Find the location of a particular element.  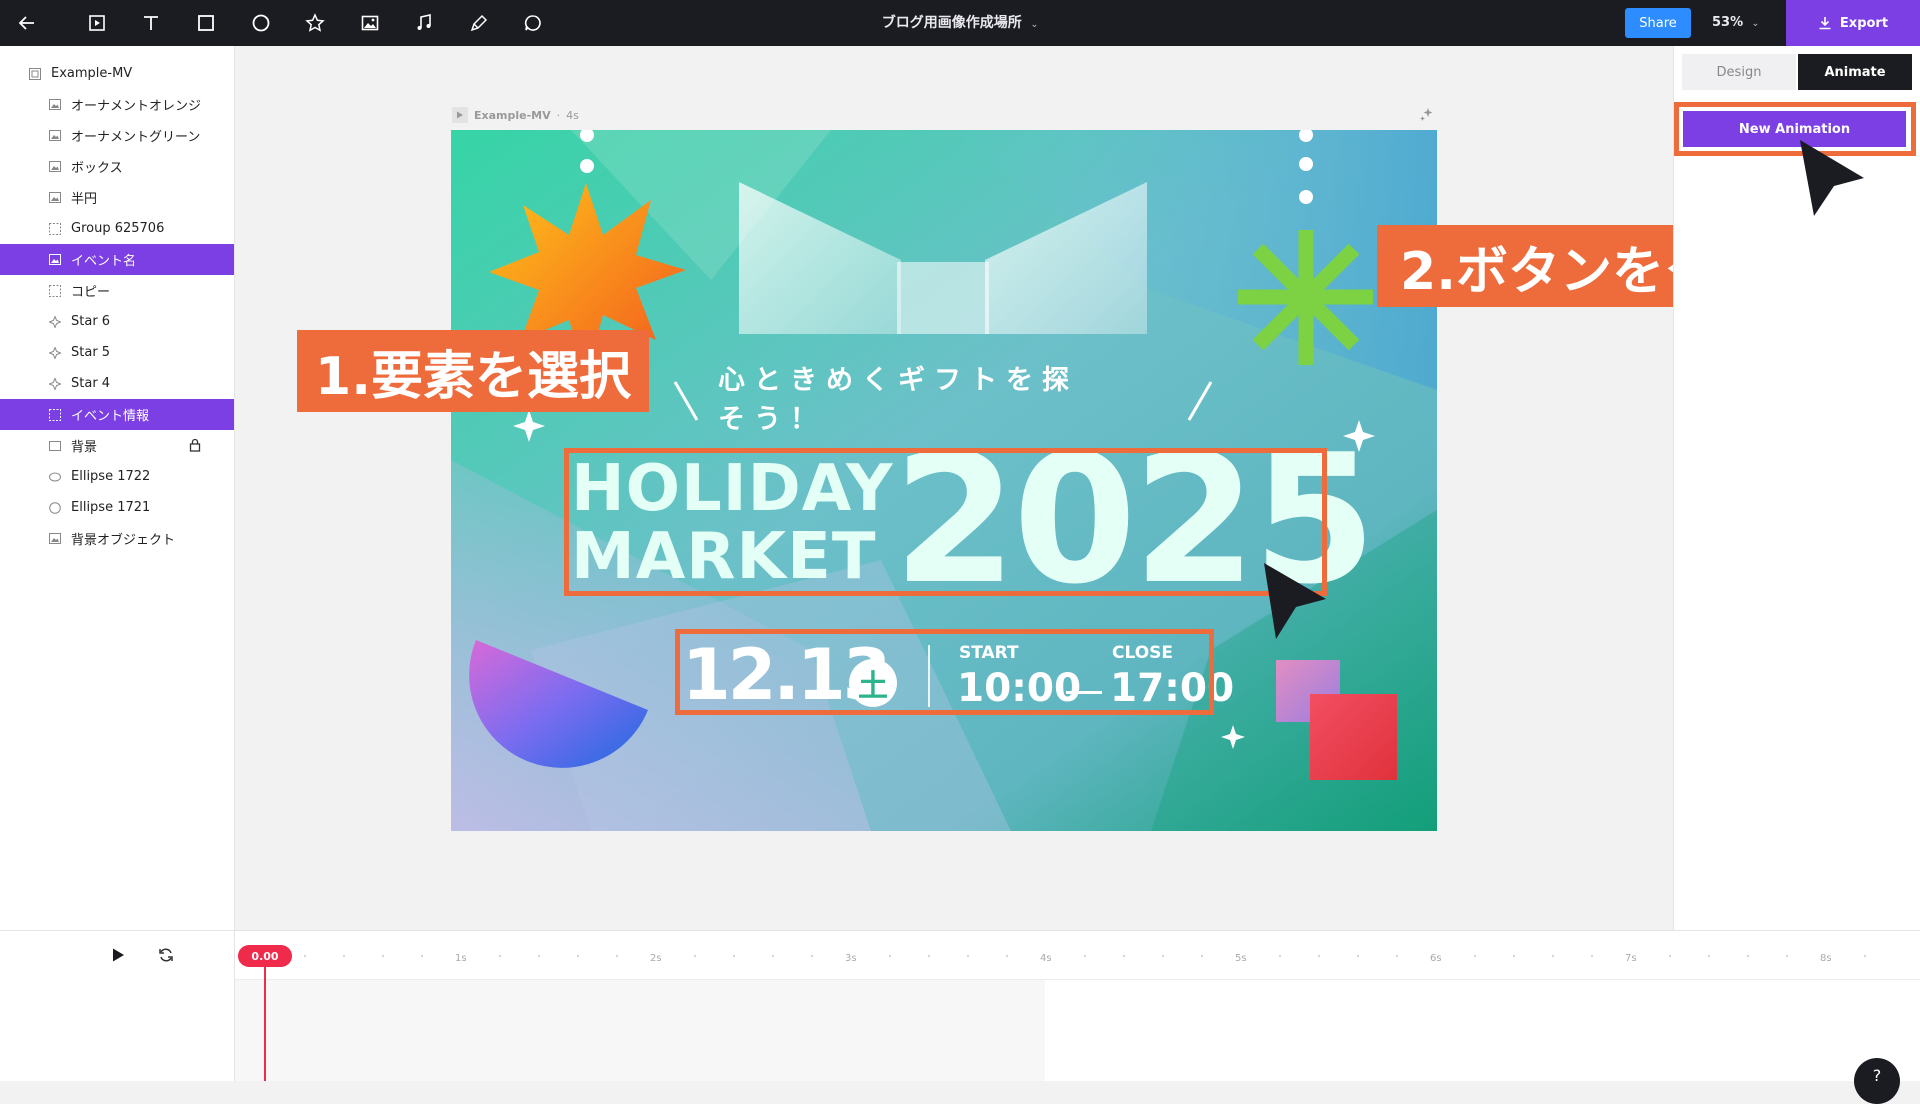

layer-item: Star 6 is located at coordinates (117, 321).